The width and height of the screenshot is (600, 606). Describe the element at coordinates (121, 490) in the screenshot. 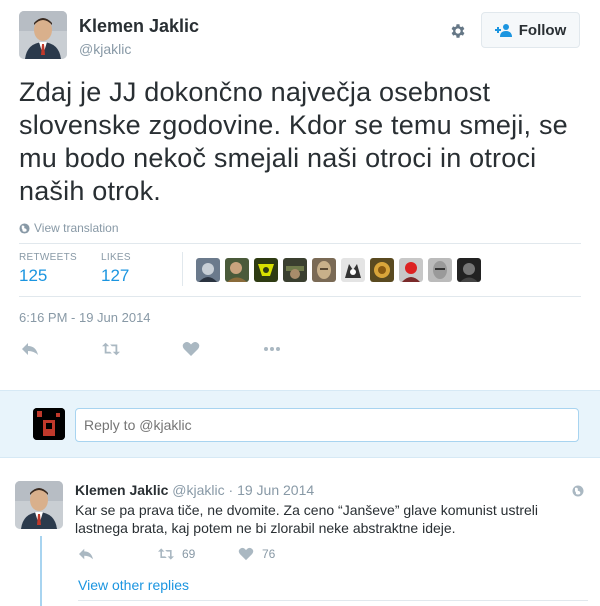

I see `reply-author-name: Klemen Jaklic` at that location.